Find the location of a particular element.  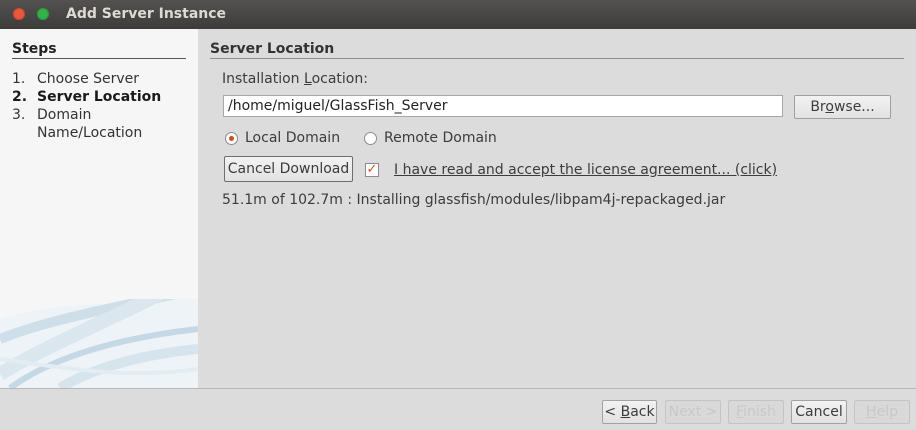

finish-button: Finish is located at coordinates (756, 412).